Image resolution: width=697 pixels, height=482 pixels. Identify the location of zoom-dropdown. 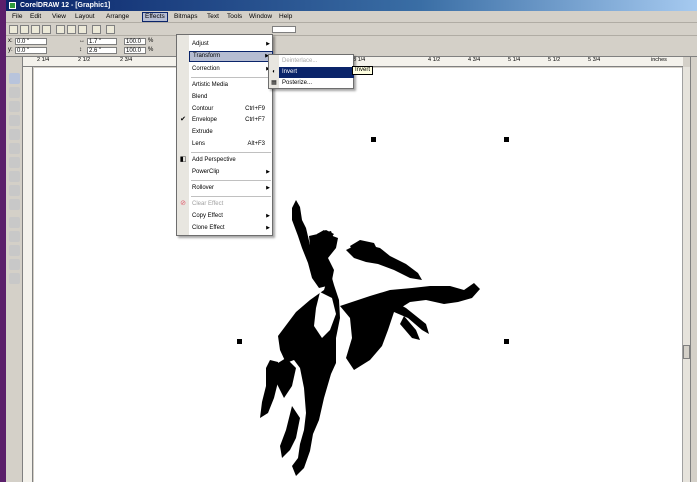
(284, 29).